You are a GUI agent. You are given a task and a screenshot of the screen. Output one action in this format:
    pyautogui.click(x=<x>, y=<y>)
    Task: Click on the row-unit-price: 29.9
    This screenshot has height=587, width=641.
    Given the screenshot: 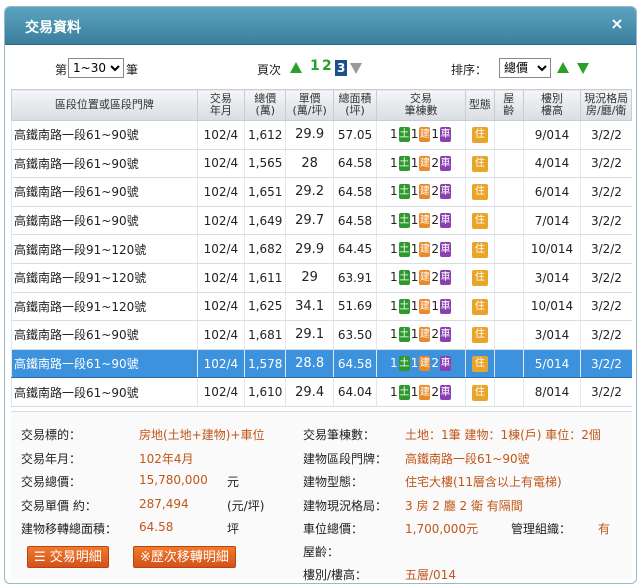 What is the action you would take?
    pyautogui.click(x=309, y=135)
    